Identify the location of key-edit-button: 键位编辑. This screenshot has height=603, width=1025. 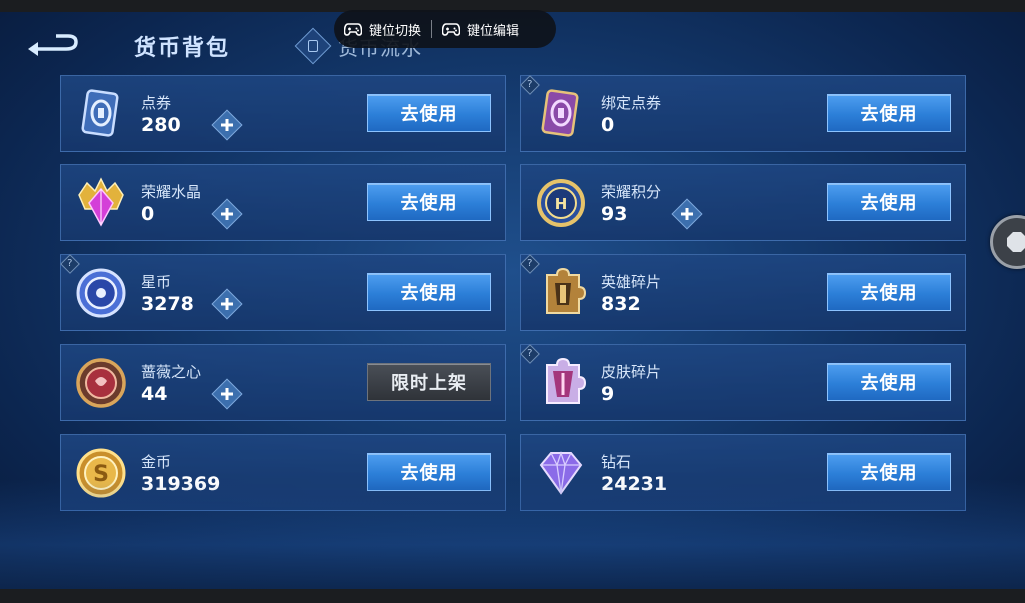
(480, 29).